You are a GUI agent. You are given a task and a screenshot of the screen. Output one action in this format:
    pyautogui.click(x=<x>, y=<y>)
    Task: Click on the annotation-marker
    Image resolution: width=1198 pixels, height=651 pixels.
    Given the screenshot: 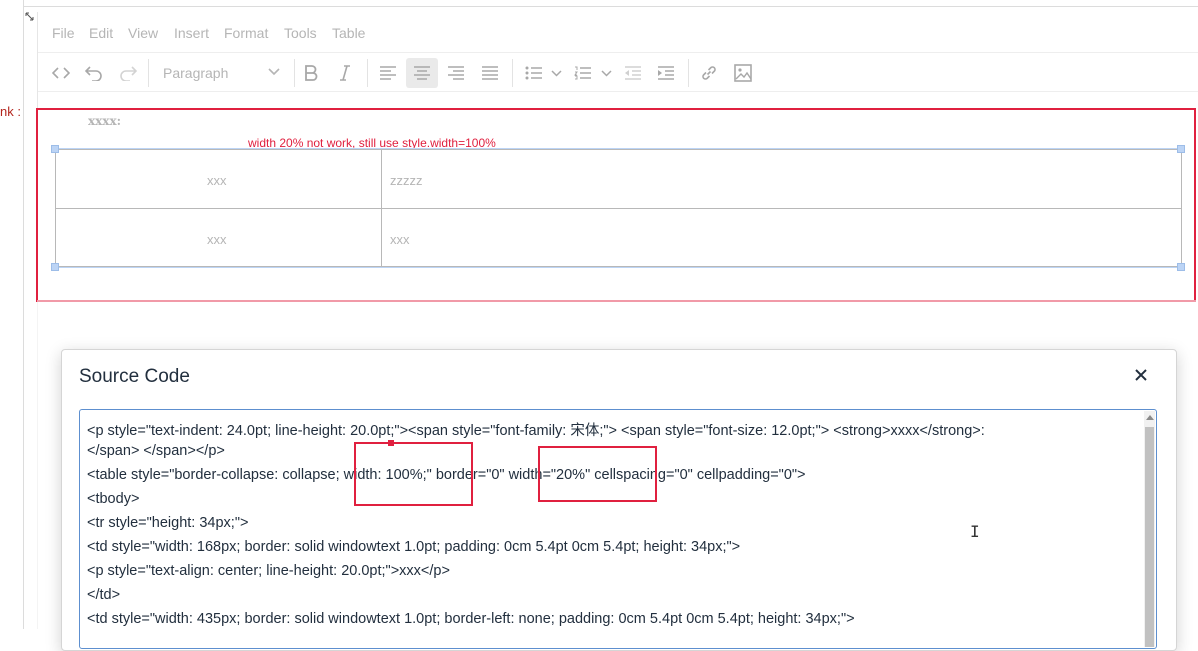 What is the action you would take?
    pyautogui.click(x=391, y=443)
    